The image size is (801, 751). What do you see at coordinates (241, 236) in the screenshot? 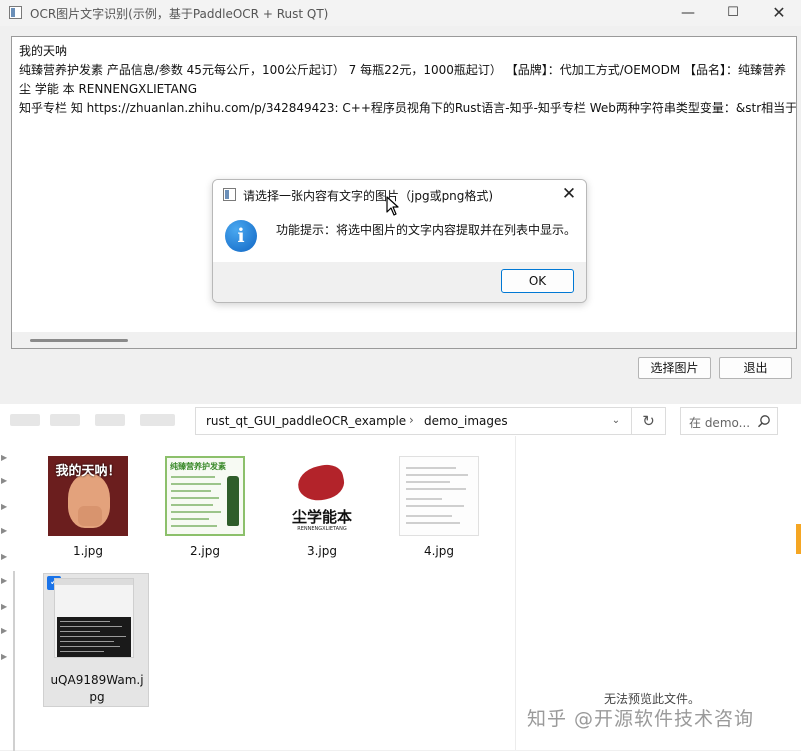
I see `info-icon: i` at bounding box center [241, 236].